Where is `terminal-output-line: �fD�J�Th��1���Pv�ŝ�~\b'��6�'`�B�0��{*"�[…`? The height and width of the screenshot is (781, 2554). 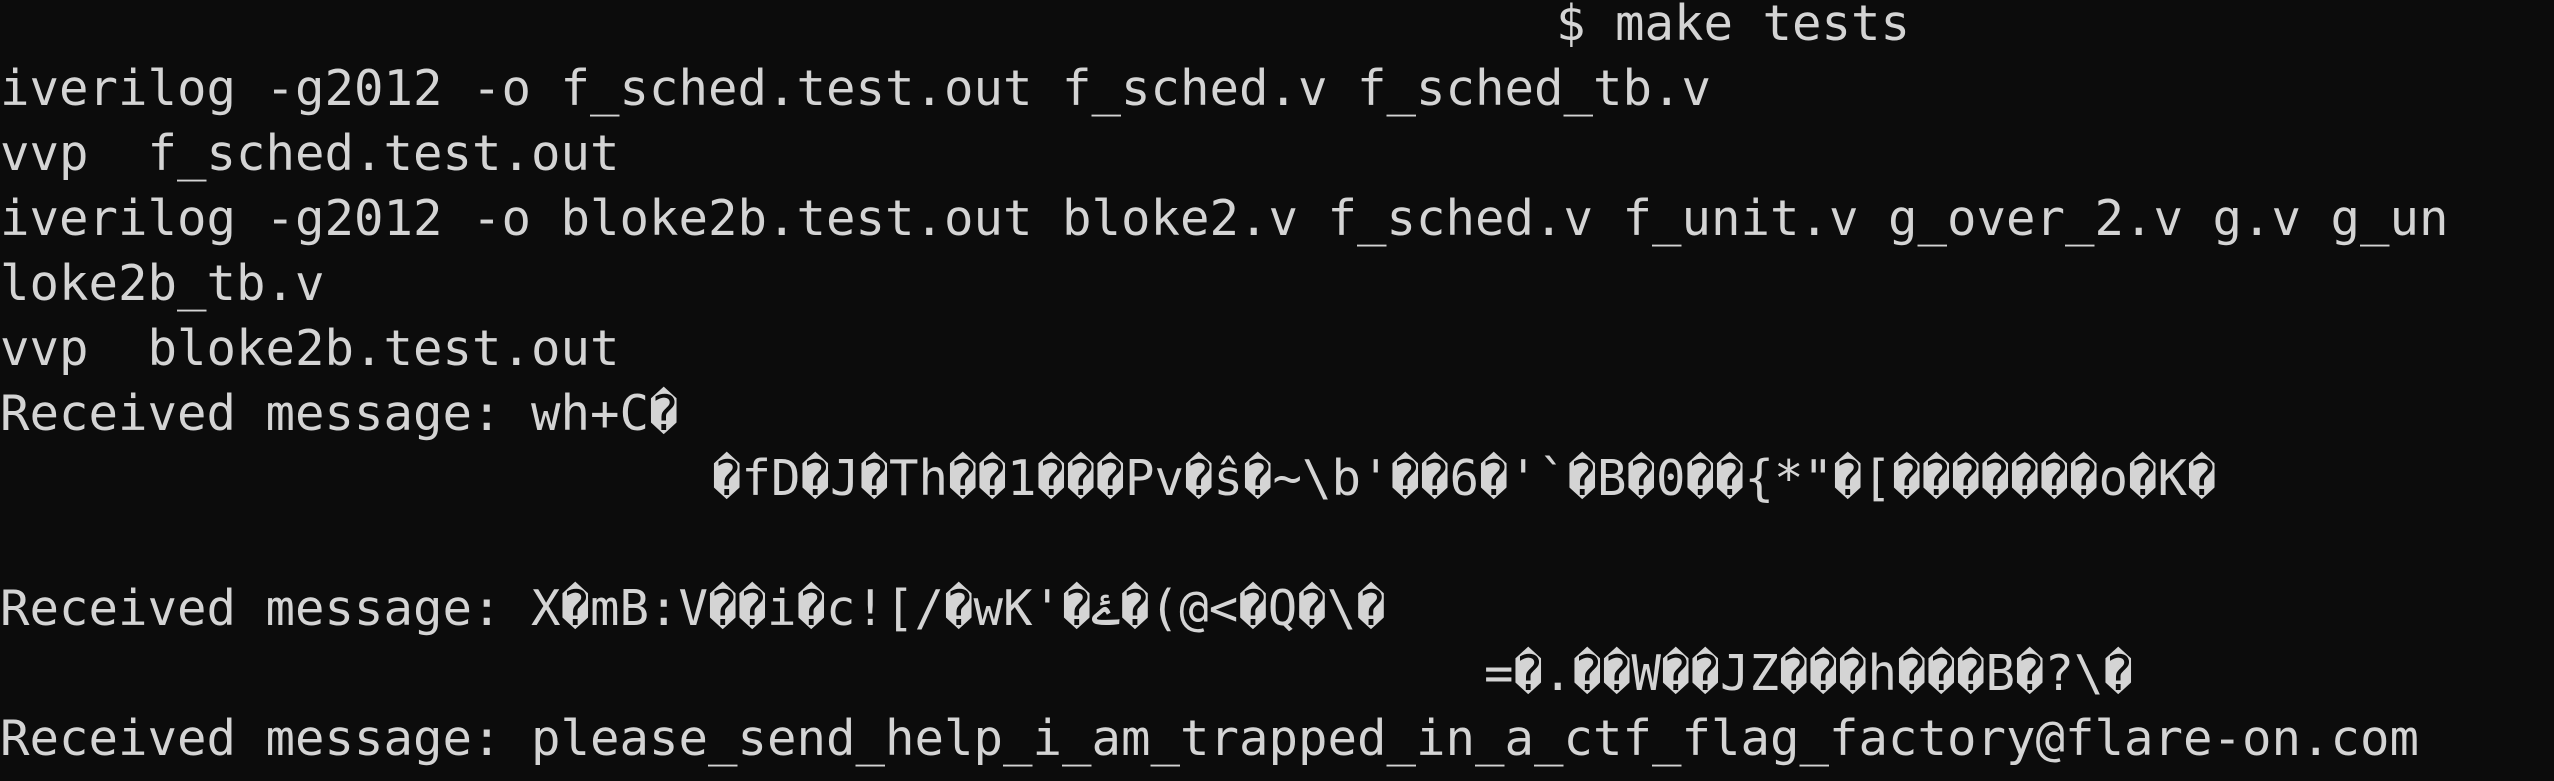
terminal-output-line: �fD�J�Th��1���Pv�ŝ�~\b'��6�'`�B�0��{*"�[… is located at coordinates (1464, 478).